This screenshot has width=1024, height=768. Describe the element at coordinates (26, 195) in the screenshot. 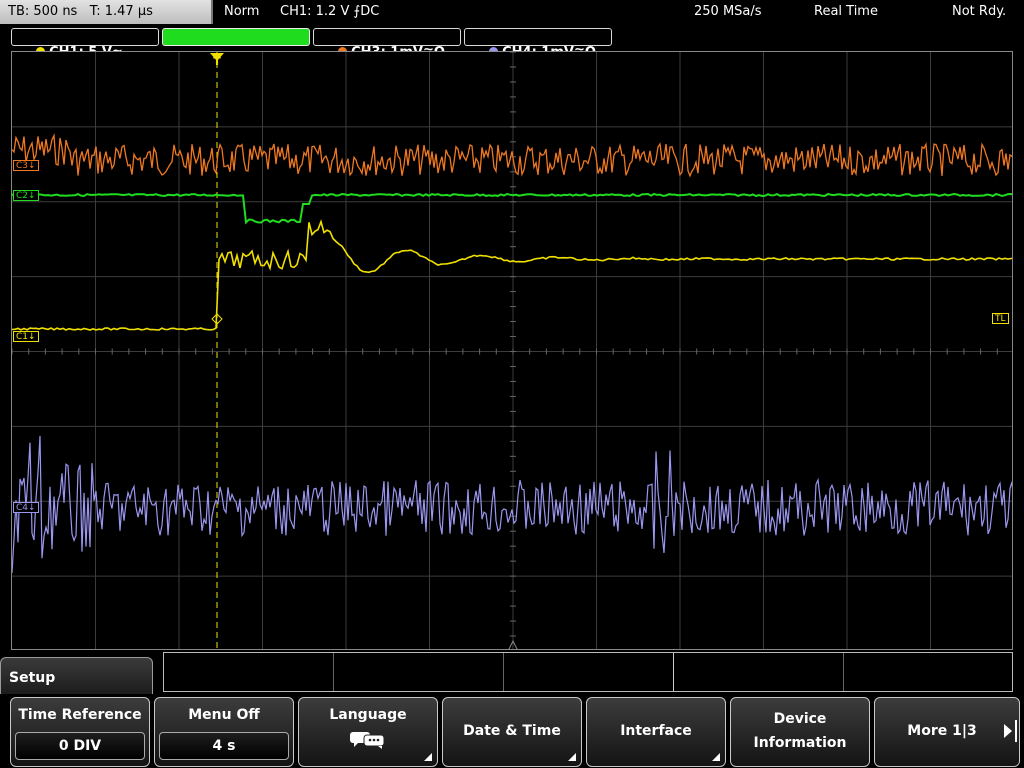

I see `ch2-offset-marker: C2↓` at that location.